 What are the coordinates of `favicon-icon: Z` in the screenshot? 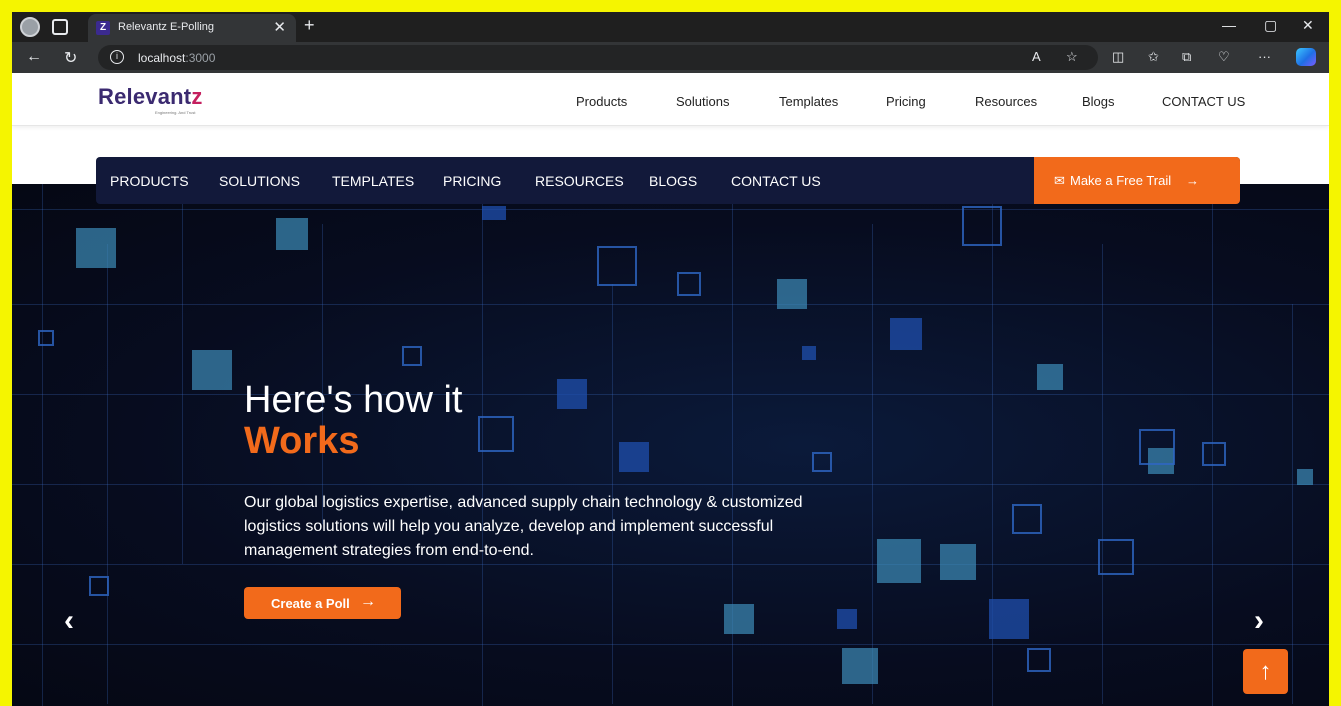 It's located at (103, 28).